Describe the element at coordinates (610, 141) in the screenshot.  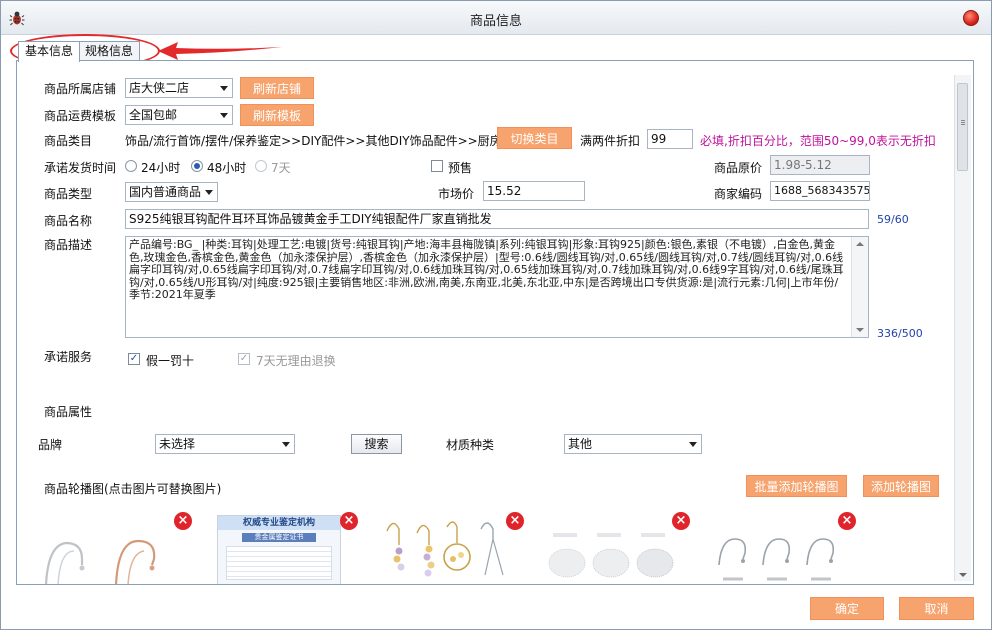
I see `discount-label: 满两件折扣` at that location.